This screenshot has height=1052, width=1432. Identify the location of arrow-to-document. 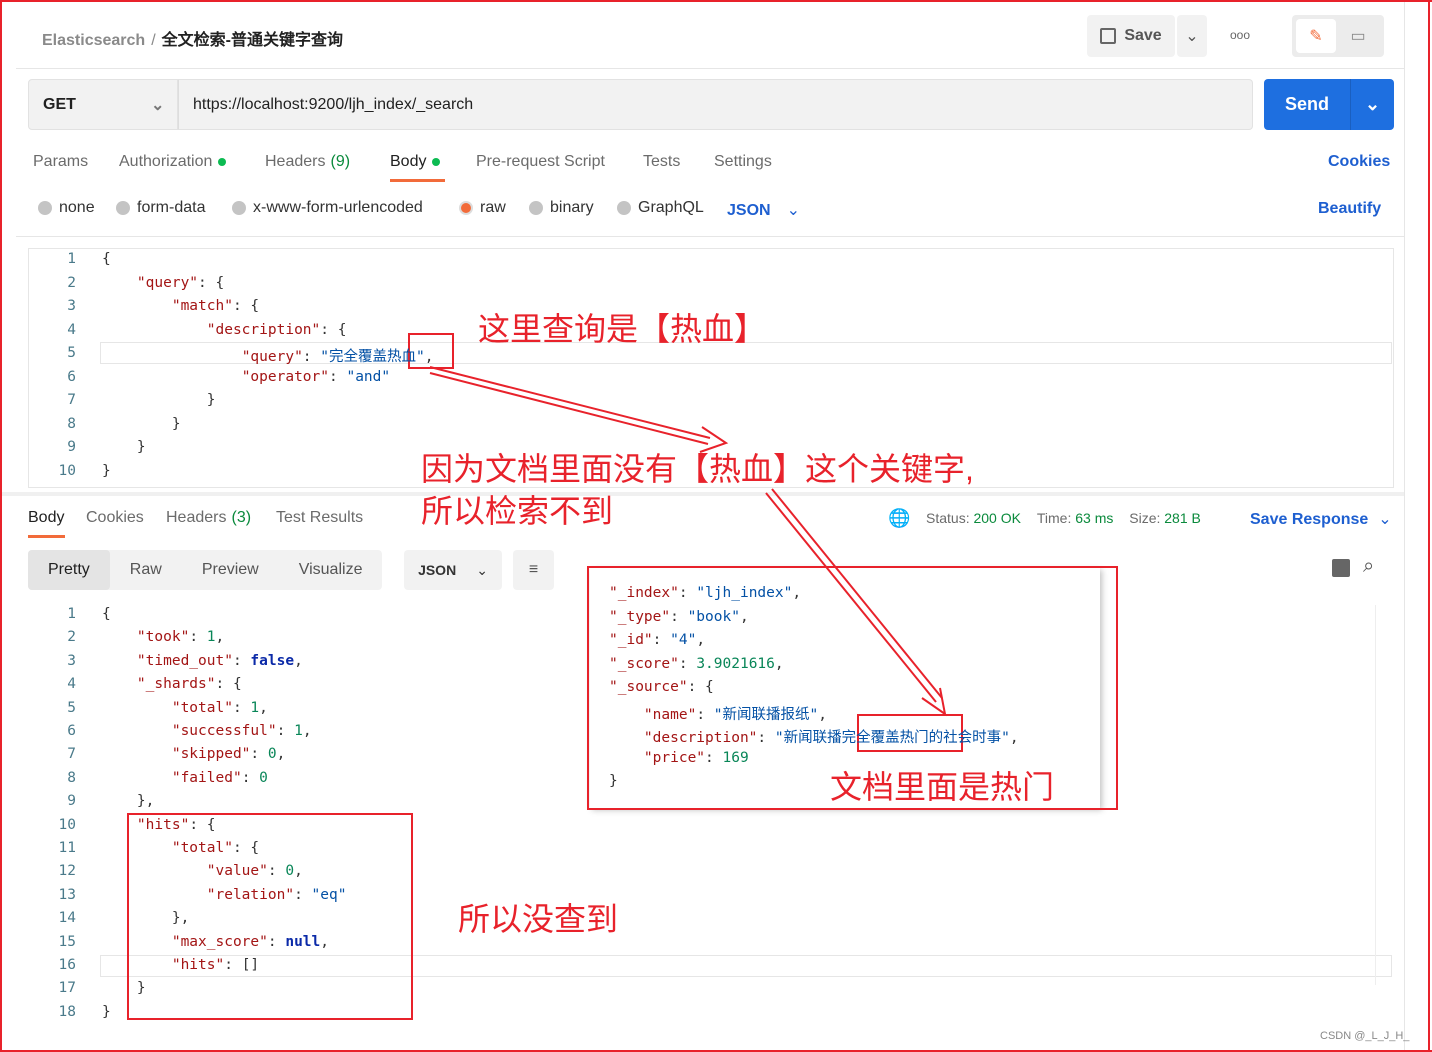
(856, 602).